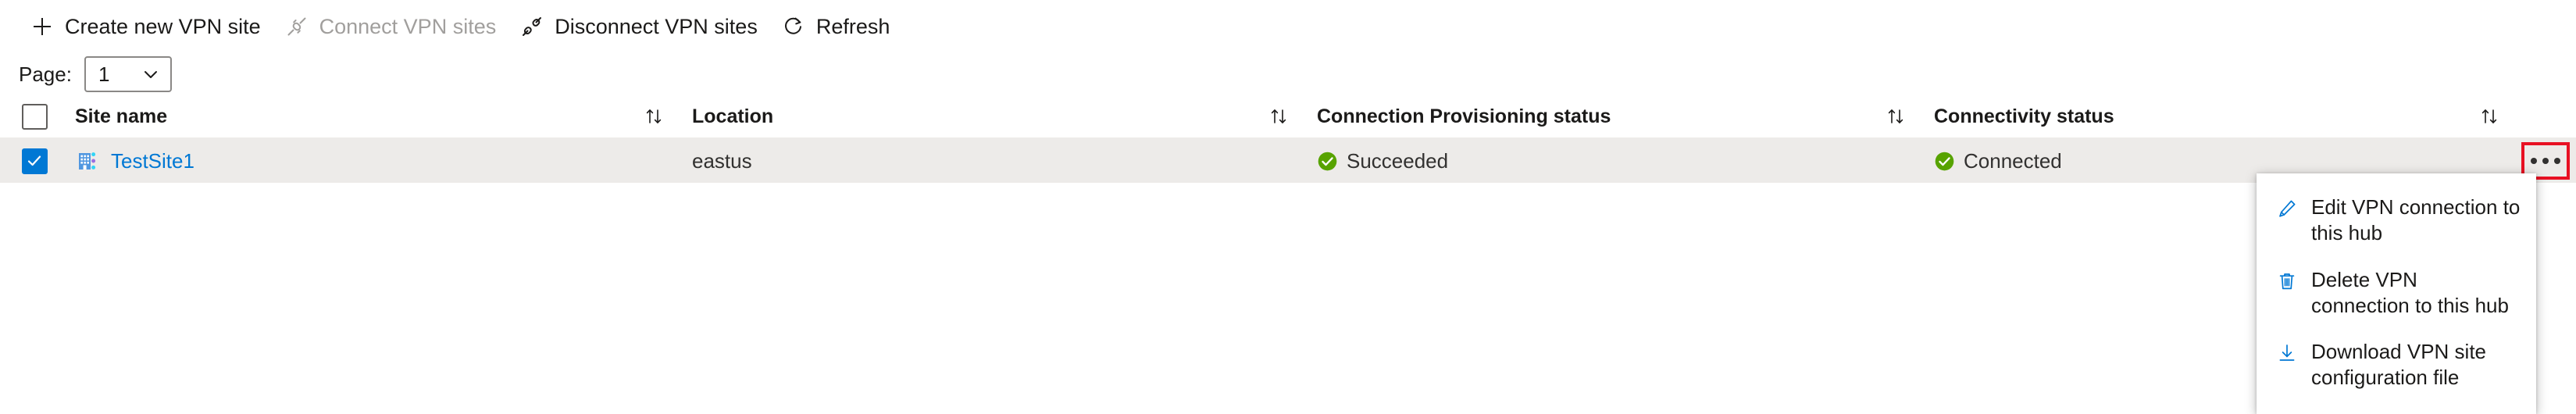 The image size is (2576, 414). What do you see at coordinates (104, 74) in the screenshot?
I see `page-select-value: 1` at bounding box center [104, 74].